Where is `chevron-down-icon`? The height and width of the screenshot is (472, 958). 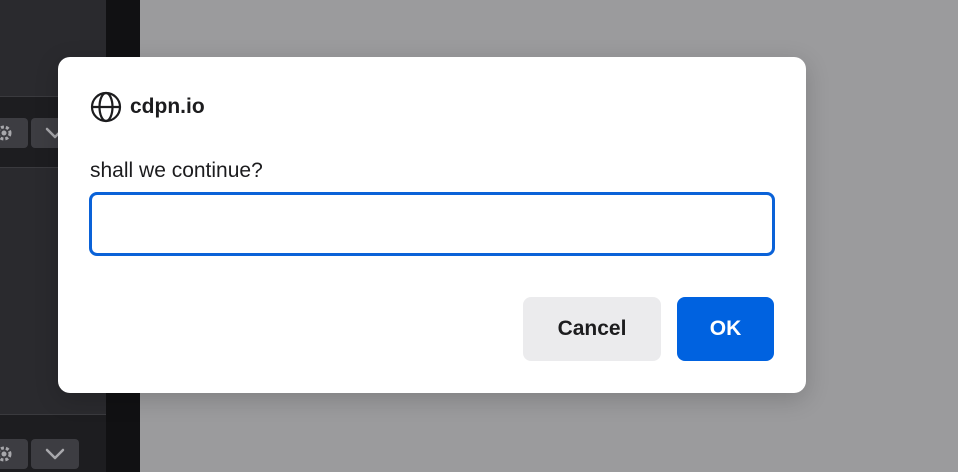 chevron-down-icon is located at coordinates (55, 454).